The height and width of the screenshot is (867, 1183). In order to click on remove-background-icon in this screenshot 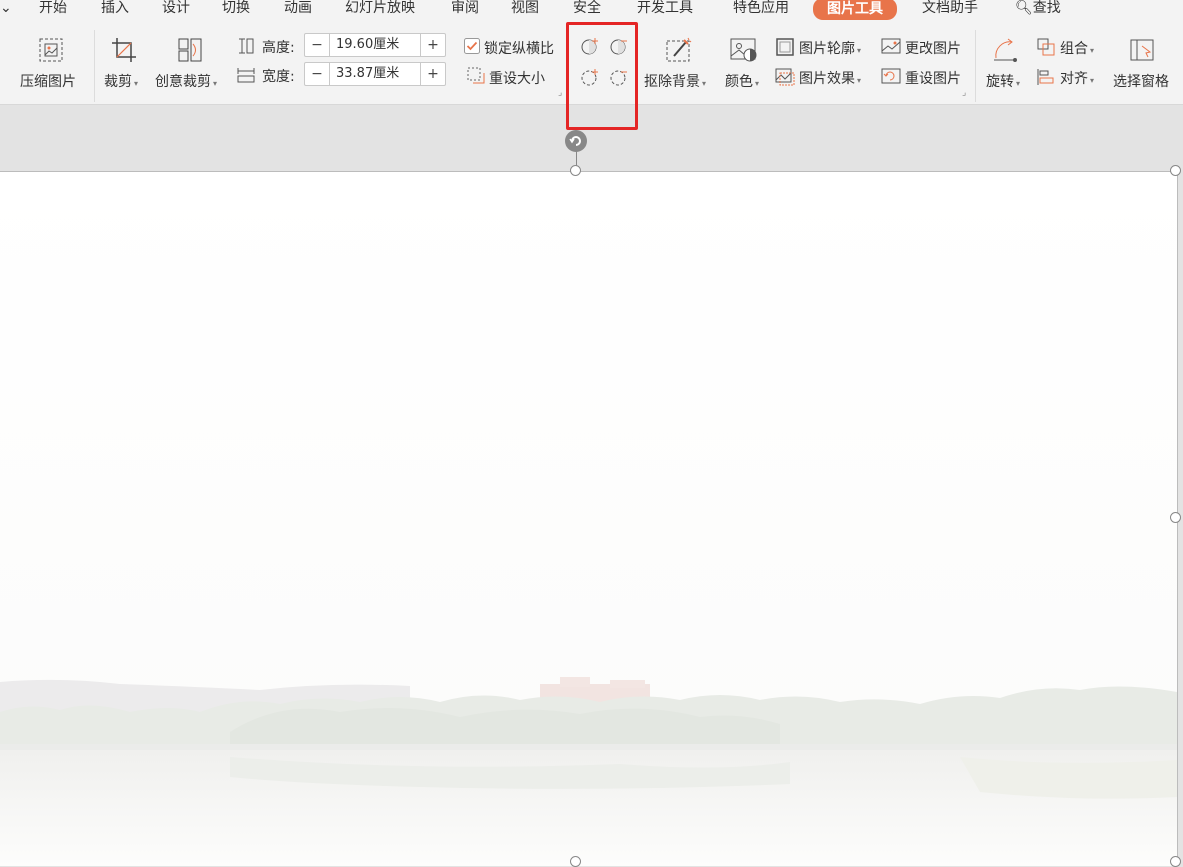, I will do `click(679, 50)`.